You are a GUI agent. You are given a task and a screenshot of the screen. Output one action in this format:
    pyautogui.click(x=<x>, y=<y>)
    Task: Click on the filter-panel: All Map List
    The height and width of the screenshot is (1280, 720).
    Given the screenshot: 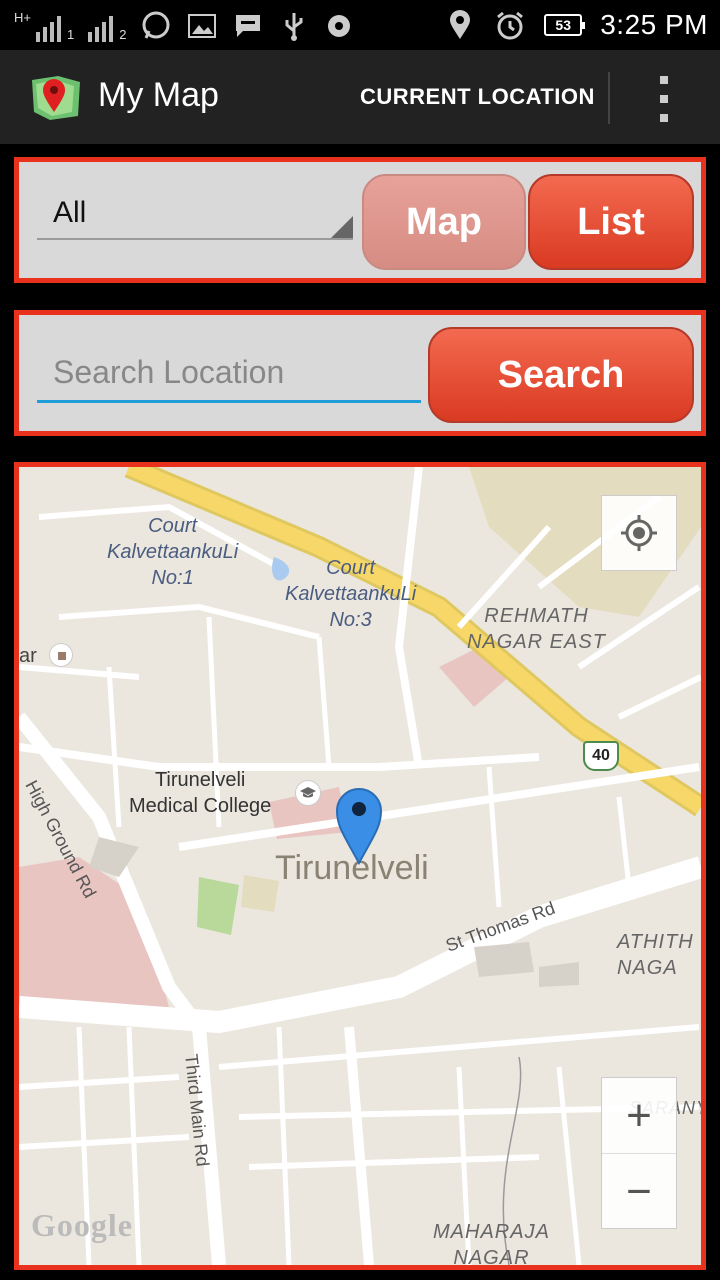 What is the action you would take?
    pyautogui.click(x=360, y=220)
    